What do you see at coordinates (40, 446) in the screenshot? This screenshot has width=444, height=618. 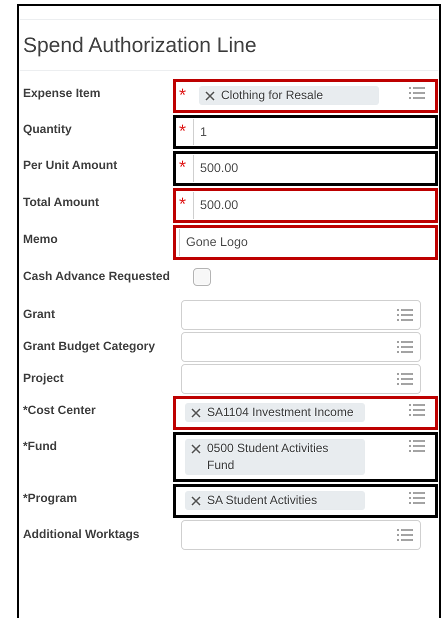 I see `field-label: *Fund` at bounding box center [40, 446].